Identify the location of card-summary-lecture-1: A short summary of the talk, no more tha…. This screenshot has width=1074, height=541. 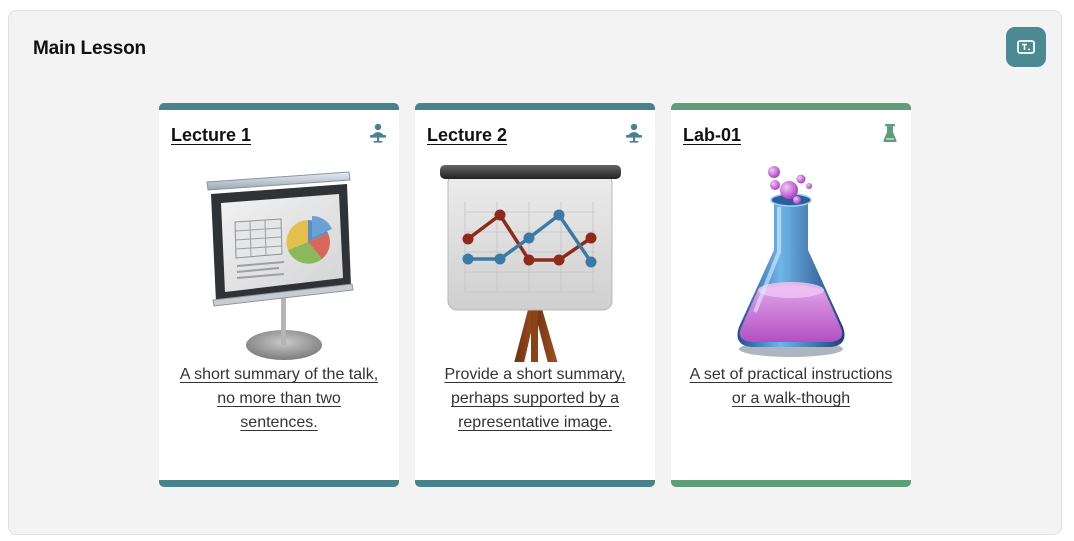
(279, 399).